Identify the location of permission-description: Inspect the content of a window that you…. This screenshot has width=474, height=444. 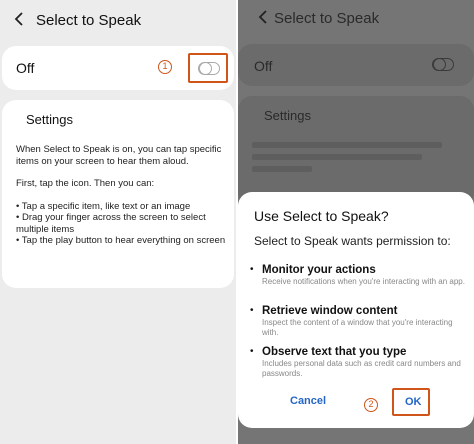
(357, 327).